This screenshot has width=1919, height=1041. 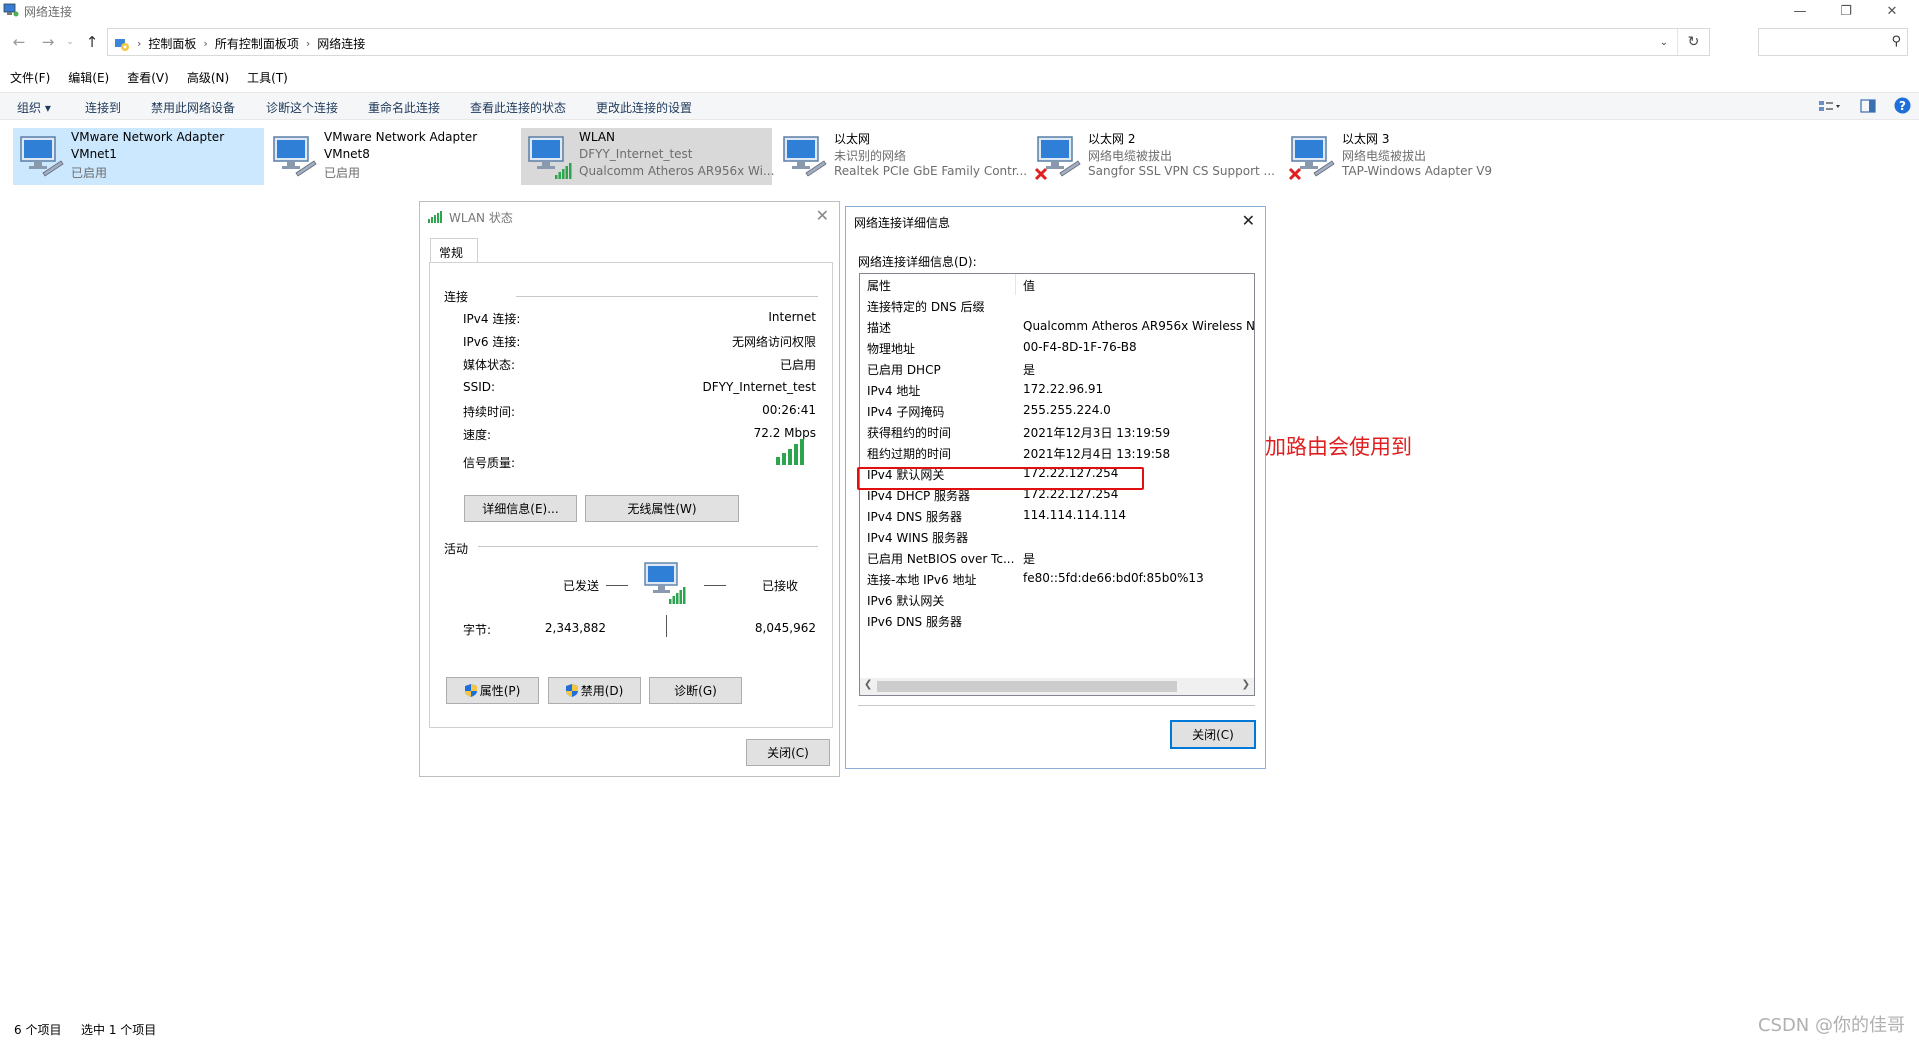 What do you see at coordinates (34, 107) in the screenshot?
I see `organize-button: 组织 ▾` at bounding box center [34, 107].